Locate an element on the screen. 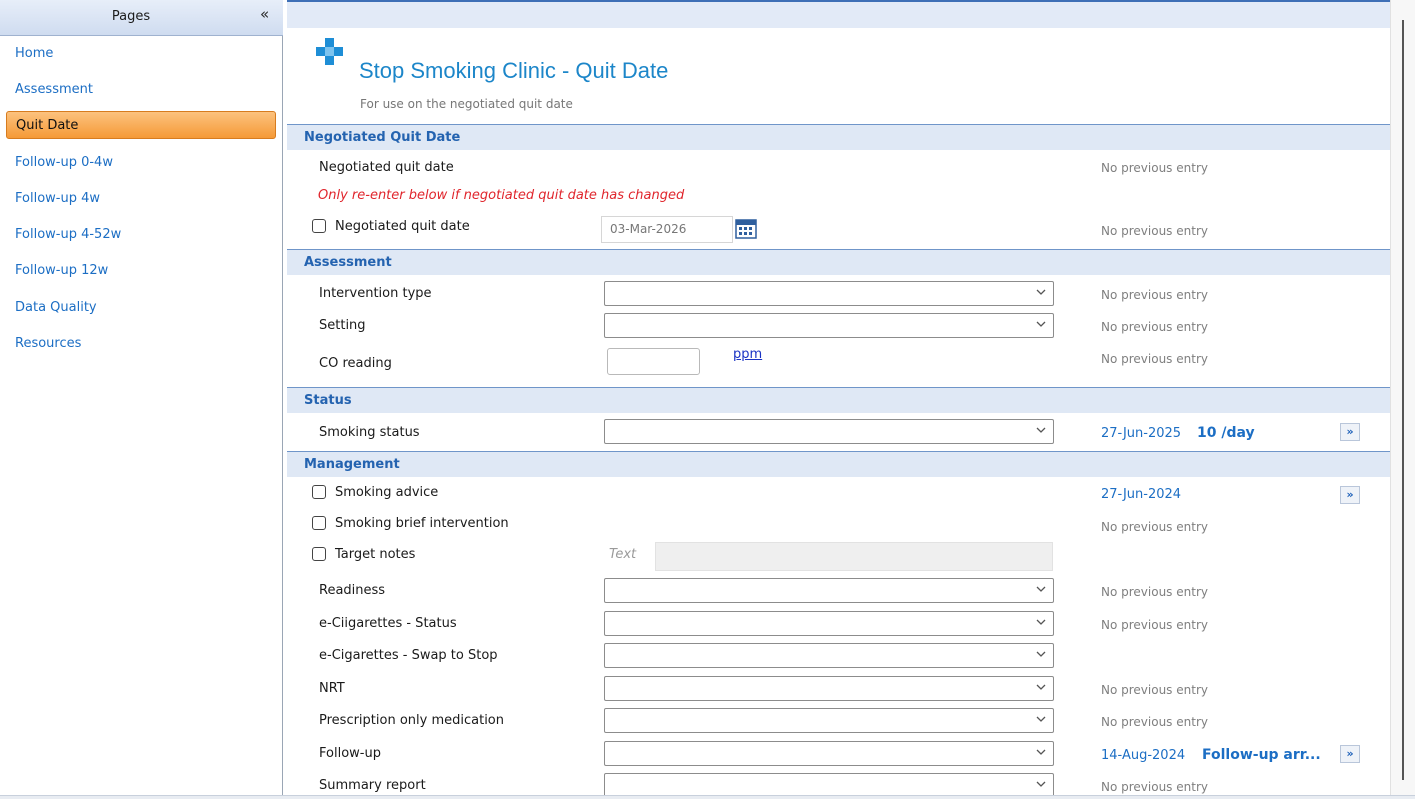  section-header-management: Management is located at coordinates (838, 464).